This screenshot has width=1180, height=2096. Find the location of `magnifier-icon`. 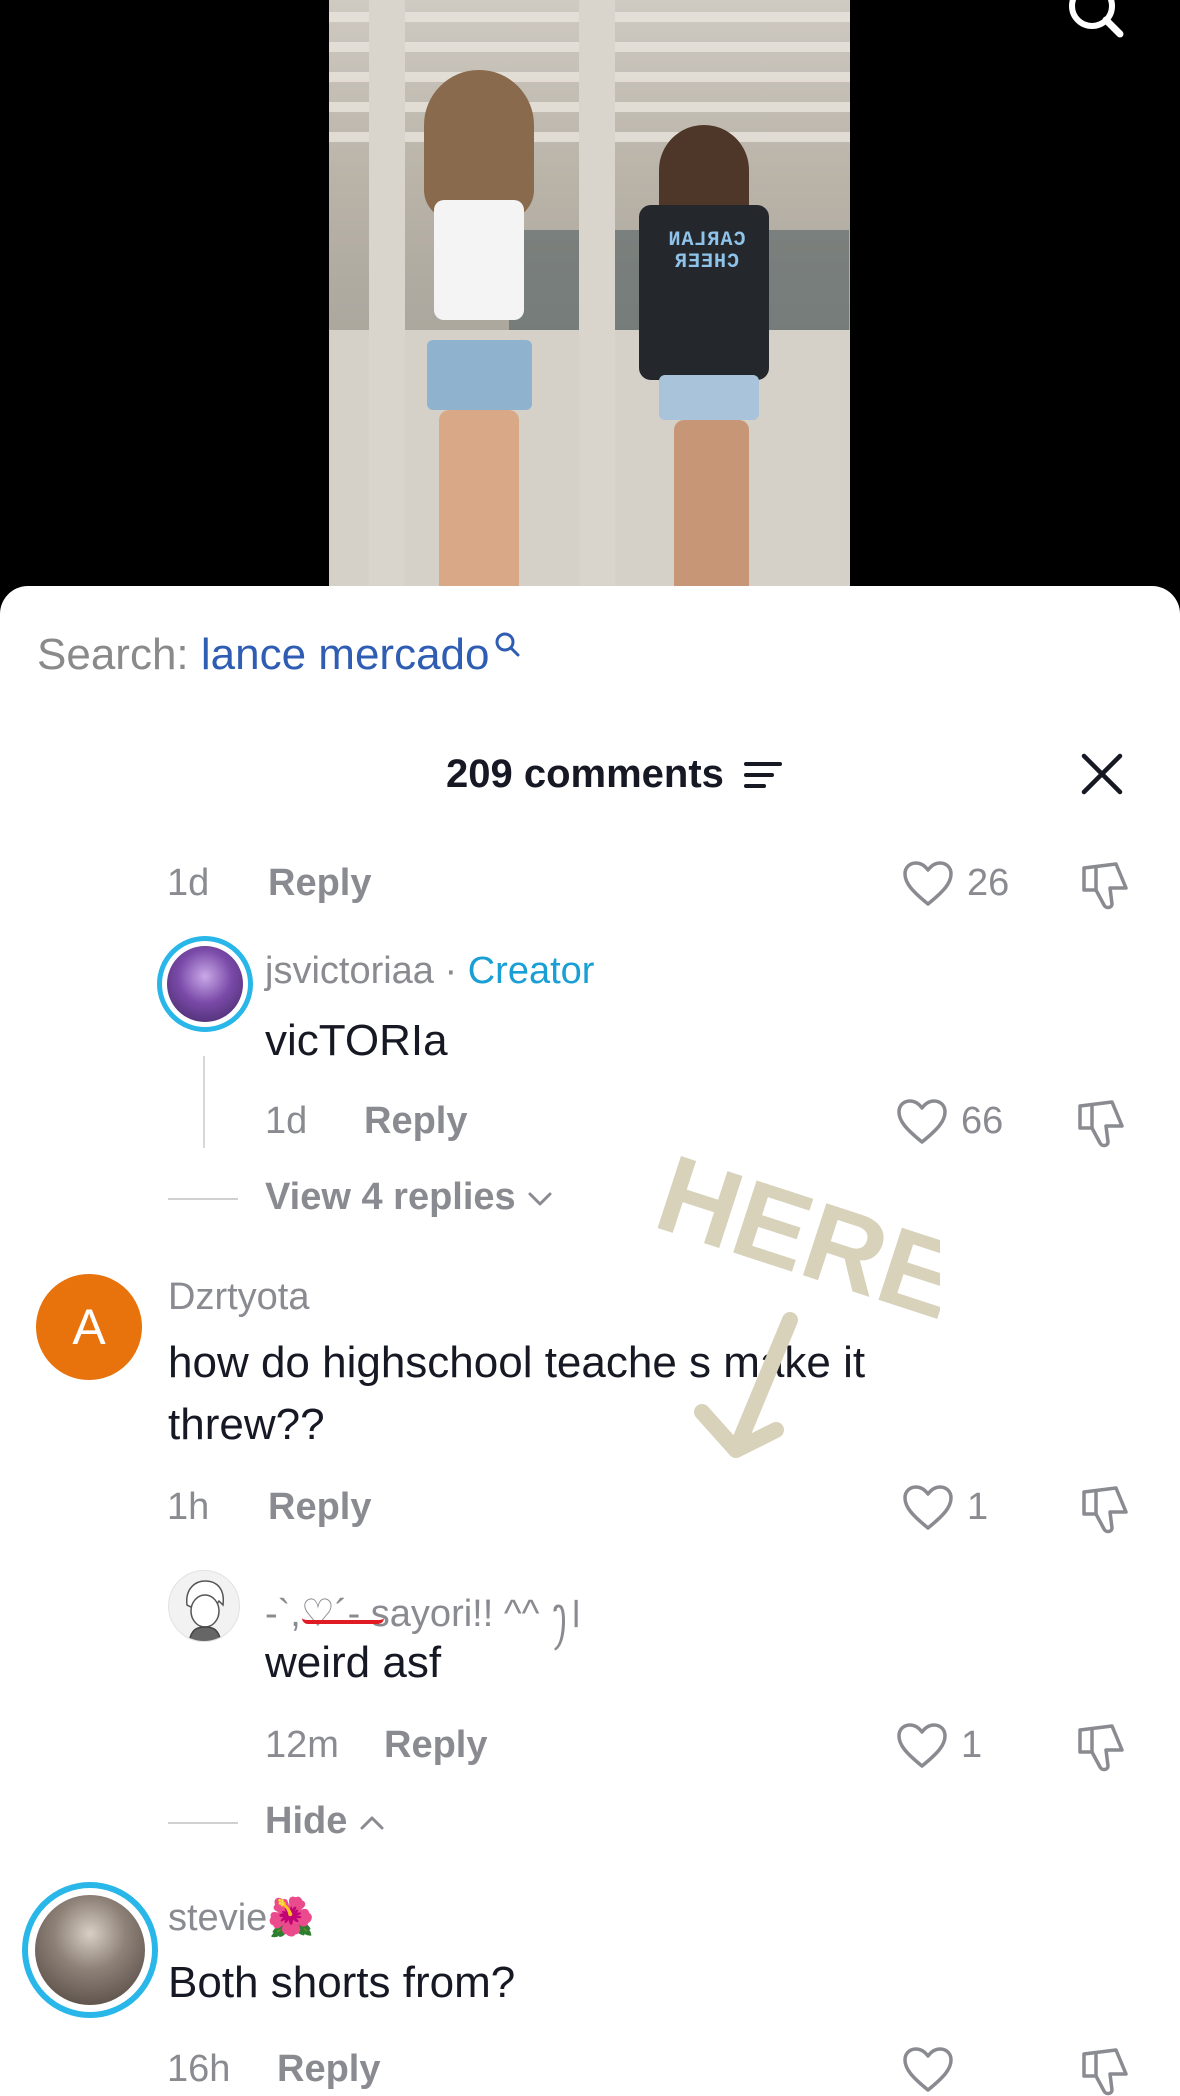

magnifier-icon is located at coordinates (507, 644).